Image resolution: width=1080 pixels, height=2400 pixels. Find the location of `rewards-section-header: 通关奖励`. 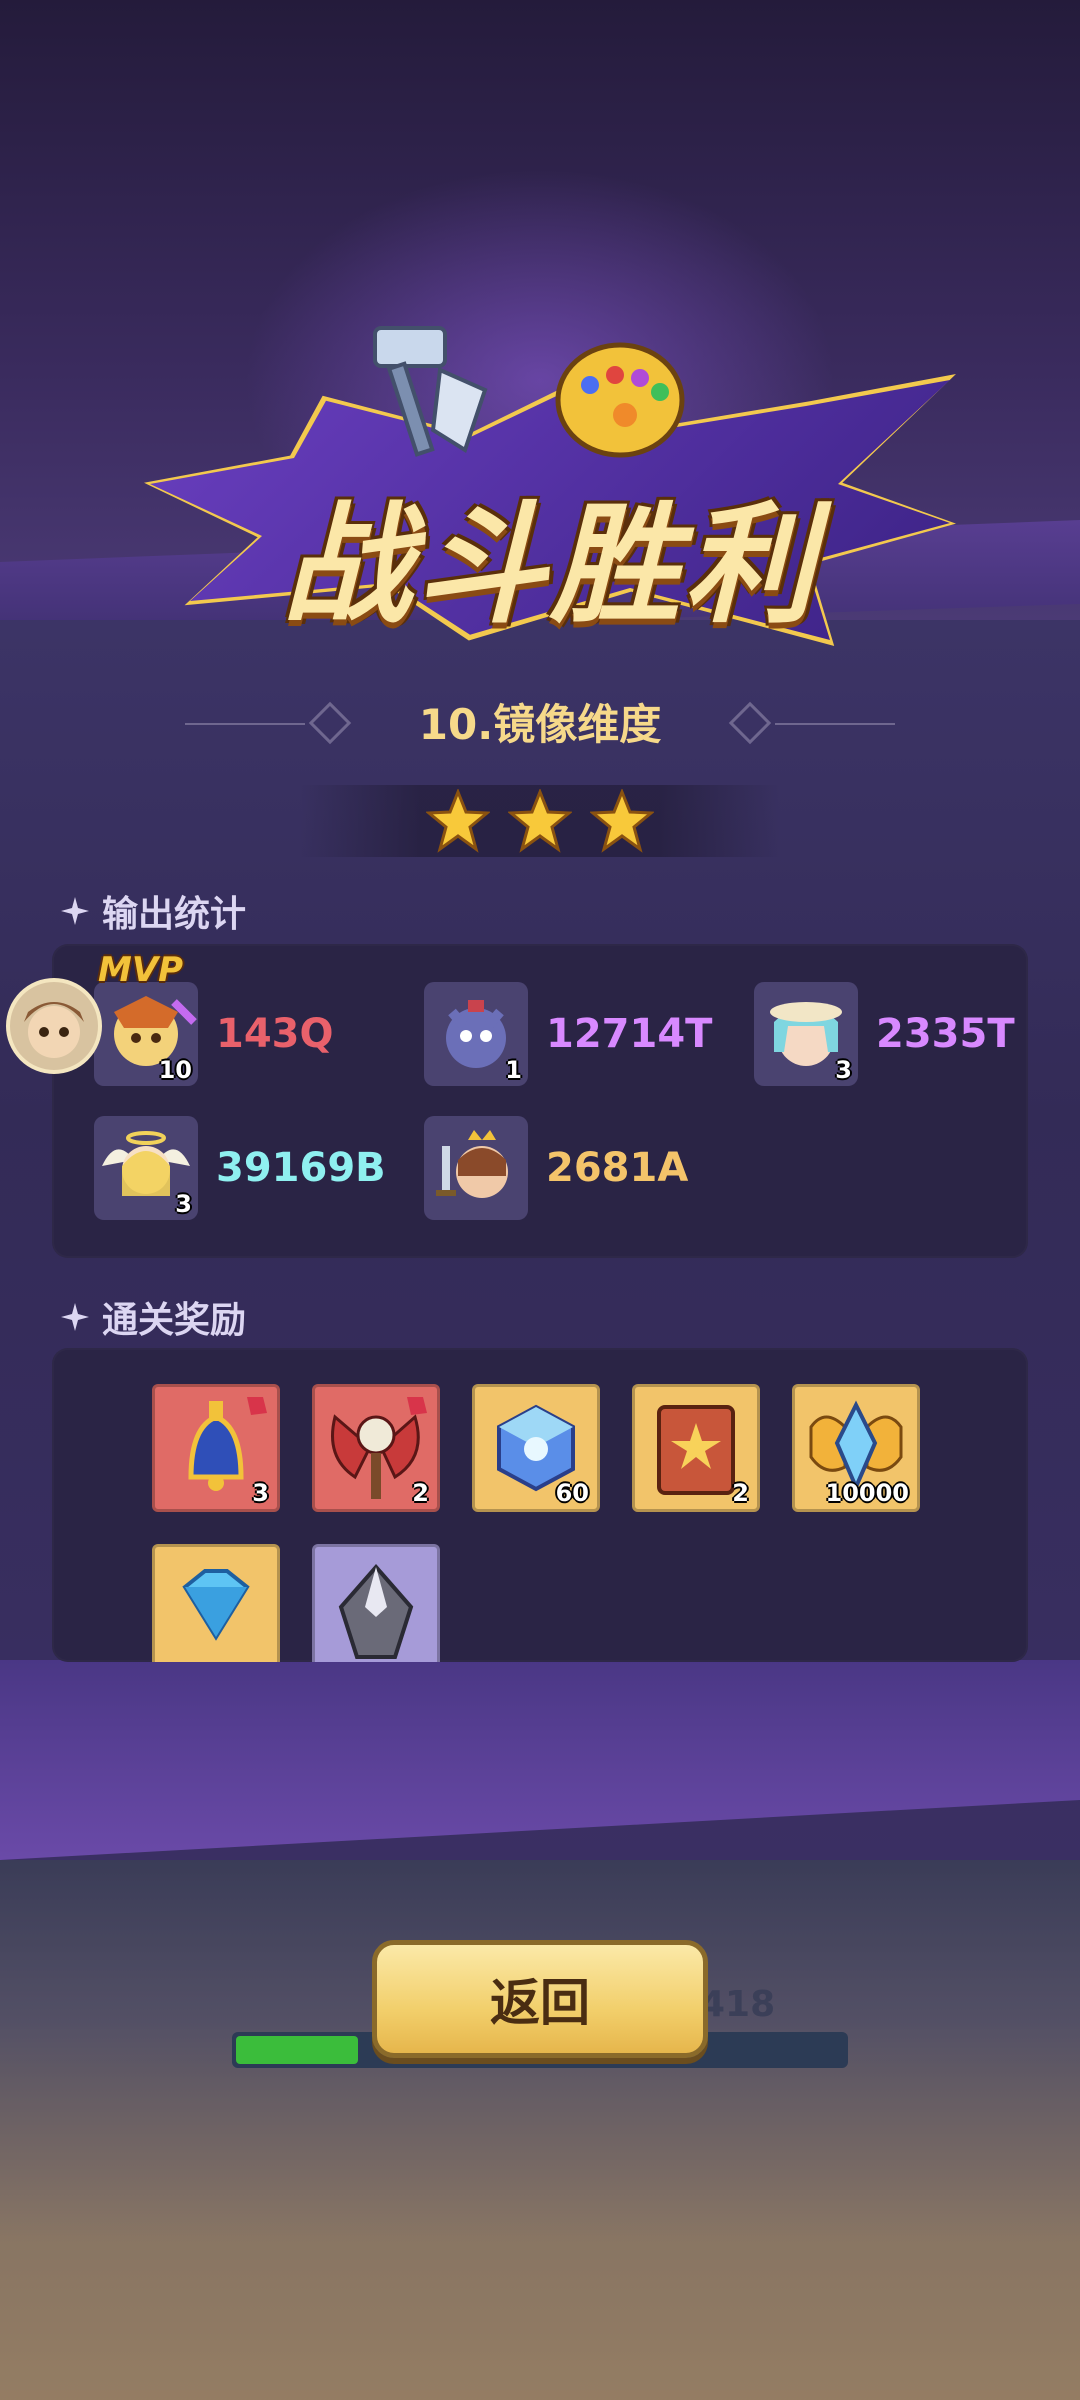

rewards-section-header: 通关奖励 is located at coordinates (153, 1317).